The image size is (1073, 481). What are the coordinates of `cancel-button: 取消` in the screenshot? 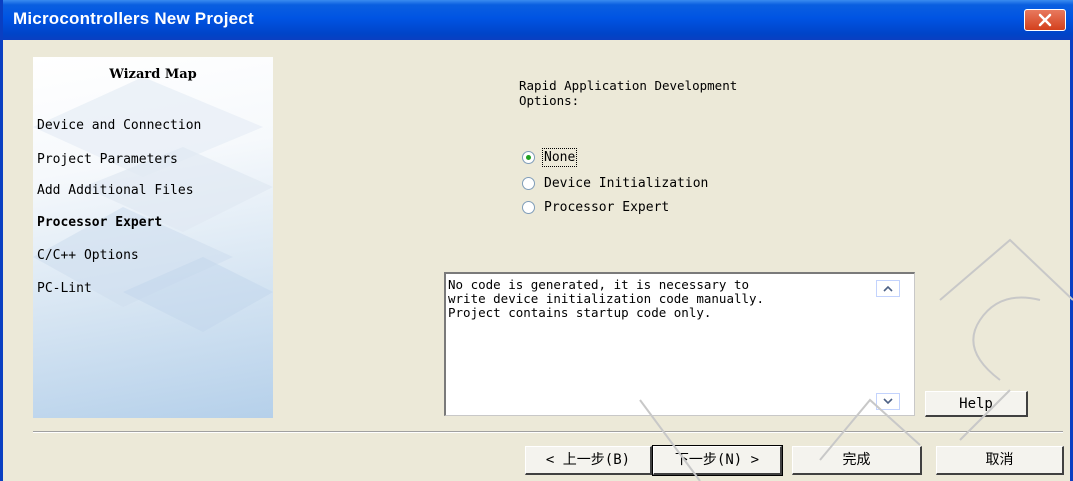 It's located at (1000, 460).